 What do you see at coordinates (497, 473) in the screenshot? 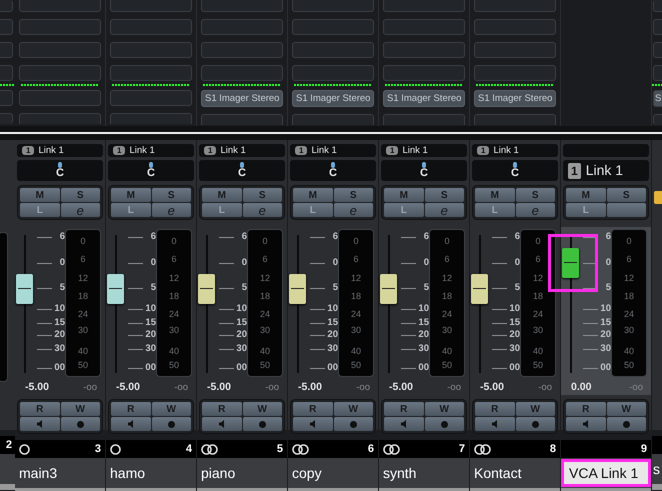
I see `channel-name: Kontact` at bounding box center [497, 473].